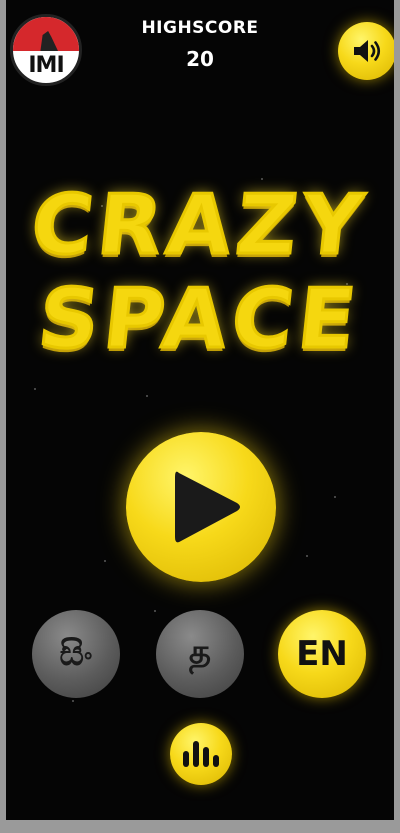  I want to click on language-sinhala-button: සිං, so click(76, 654).